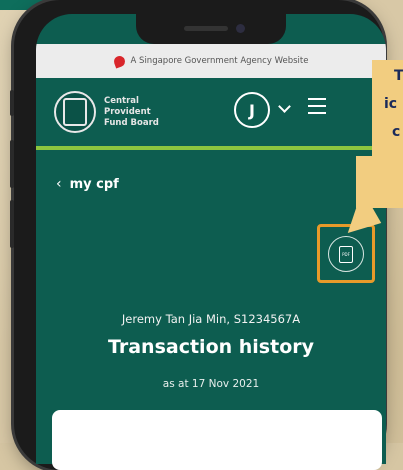  I want to click on gov-banner: A Singapore Government Agency Website, so click(211, 61).